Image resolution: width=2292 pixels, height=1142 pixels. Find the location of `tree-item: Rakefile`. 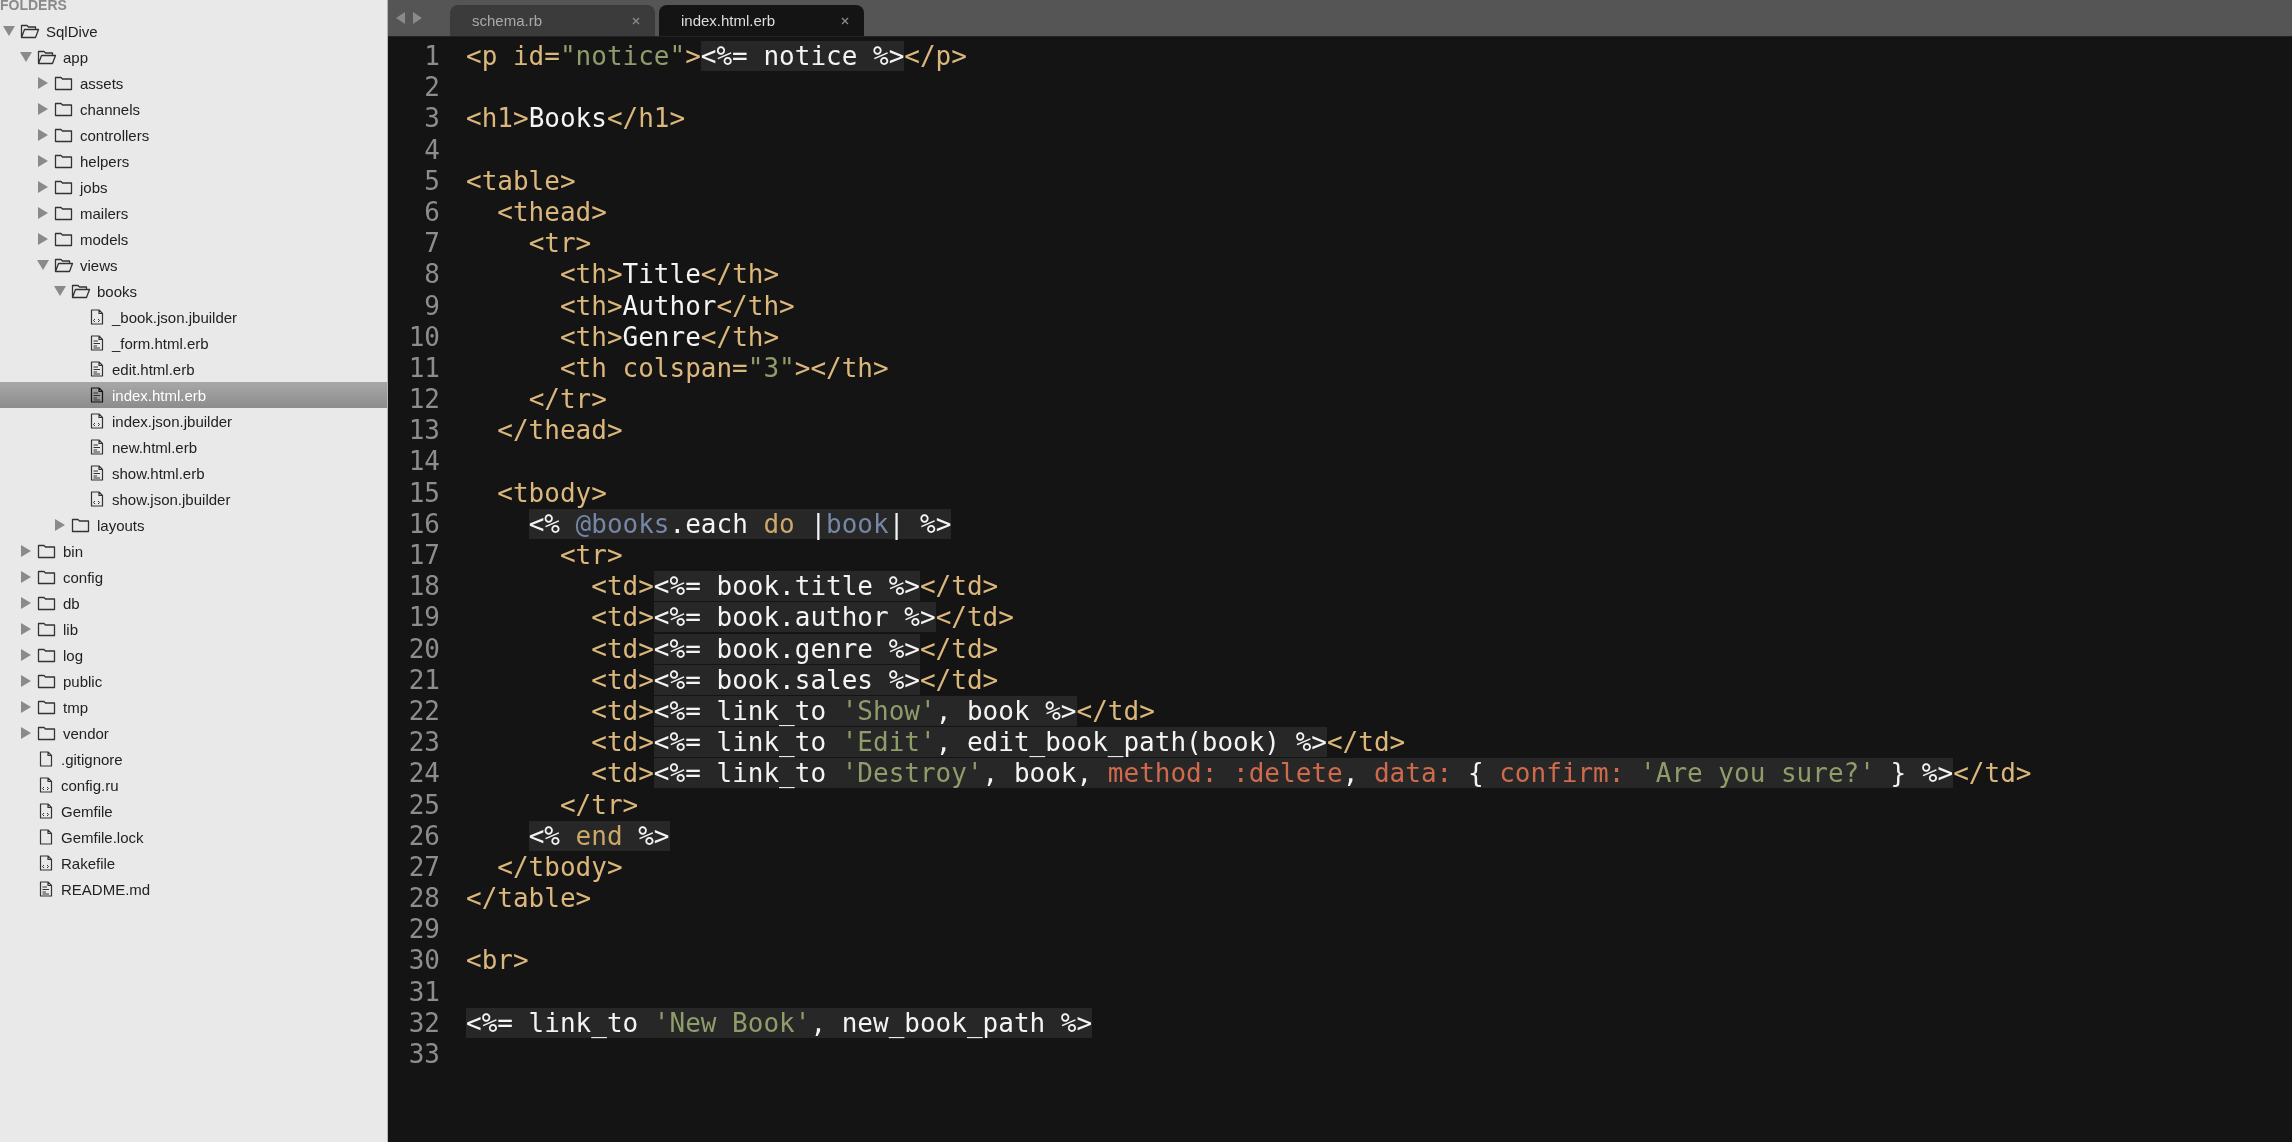

tree-item: Rakefile is located at coordinates (193, 863).